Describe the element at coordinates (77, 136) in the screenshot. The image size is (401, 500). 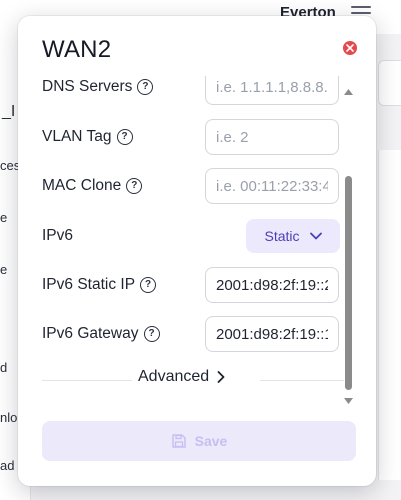
I see `field-label: VLAN Tag` at that location.